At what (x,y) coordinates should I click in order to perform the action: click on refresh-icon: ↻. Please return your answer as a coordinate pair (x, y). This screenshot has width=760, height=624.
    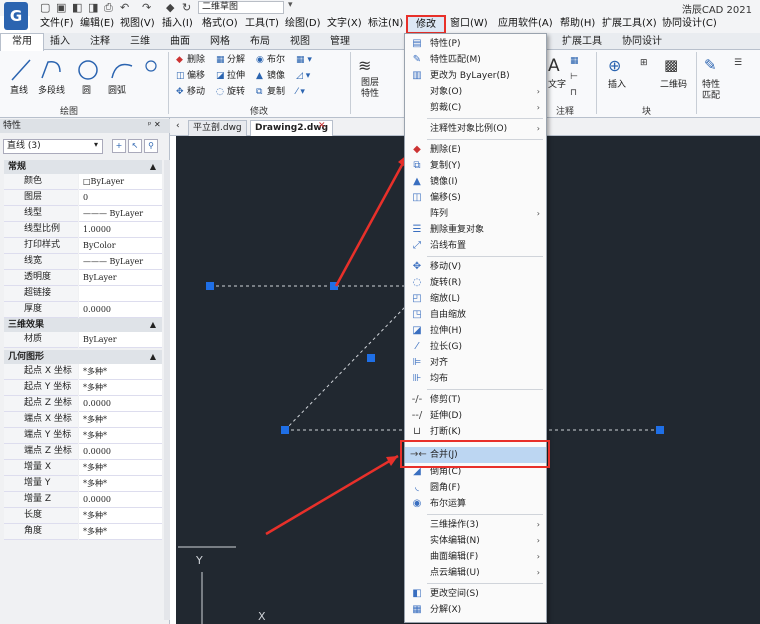
    Looking at the image, I should click on (186, 8).